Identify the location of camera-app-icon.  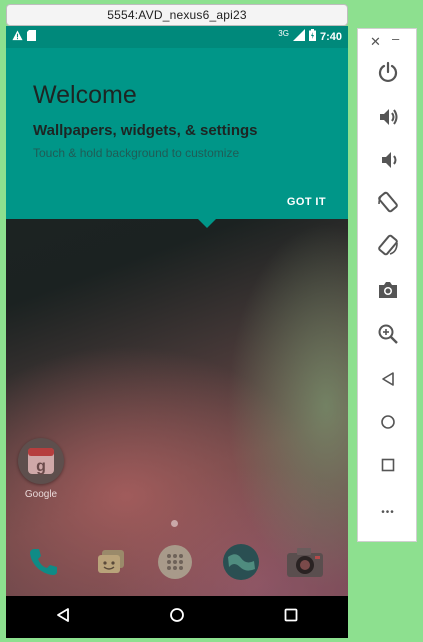
(305, 562).